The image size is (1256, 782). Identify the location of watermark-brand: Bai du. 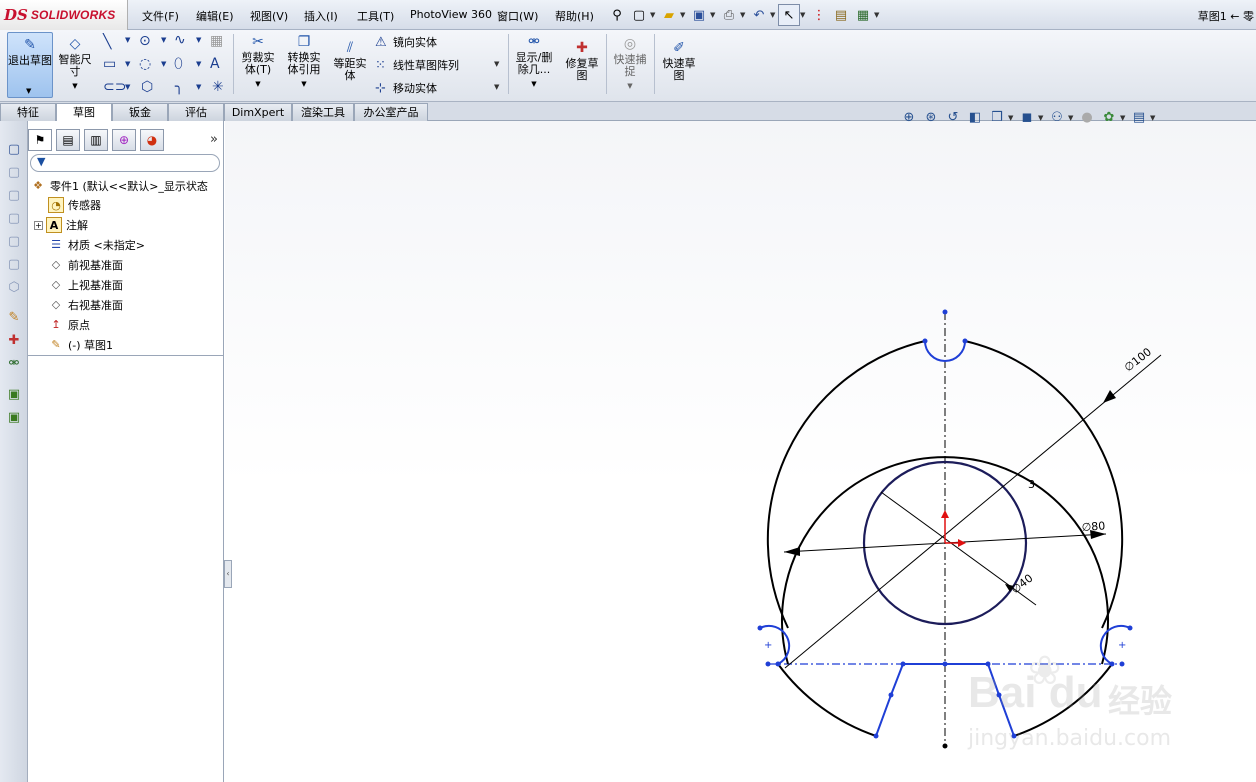
(1035, 692).